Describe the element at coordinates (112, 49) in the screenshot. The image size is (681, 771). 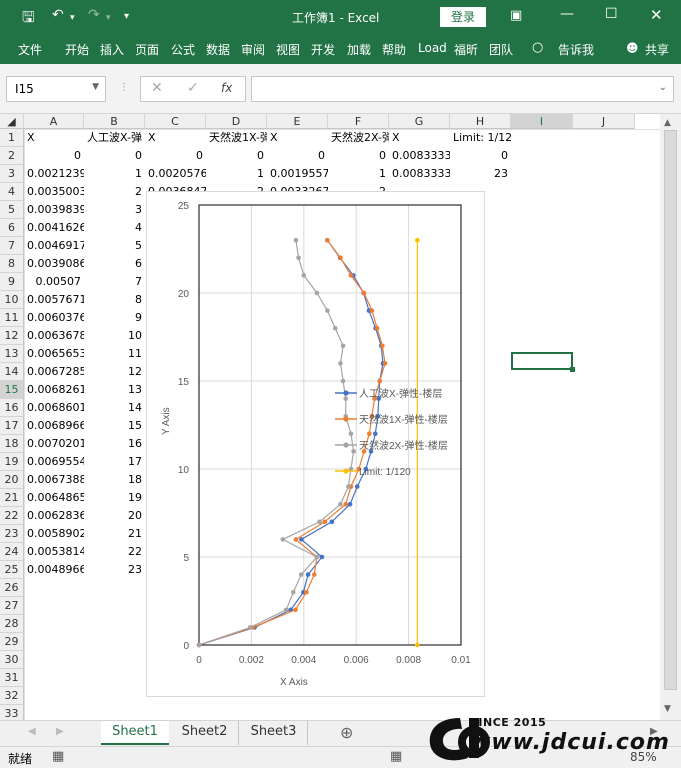
I see `tab-insert: 插入` at that location.